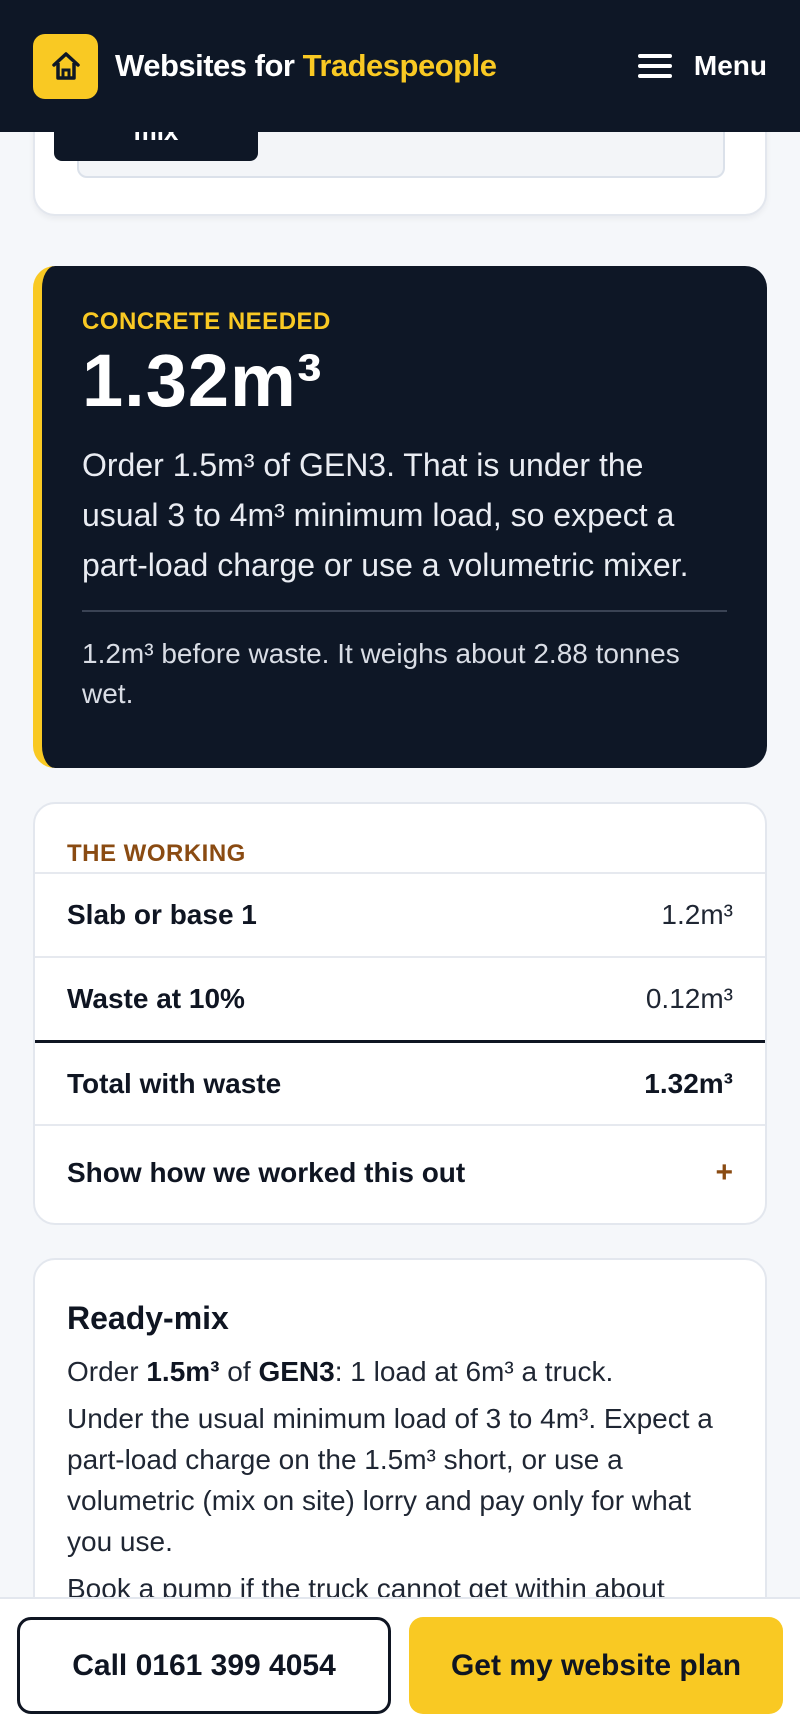 The image size is (800, 1731). I want to click on show-working-label: Show how we worked this out, so click(266, 1172).